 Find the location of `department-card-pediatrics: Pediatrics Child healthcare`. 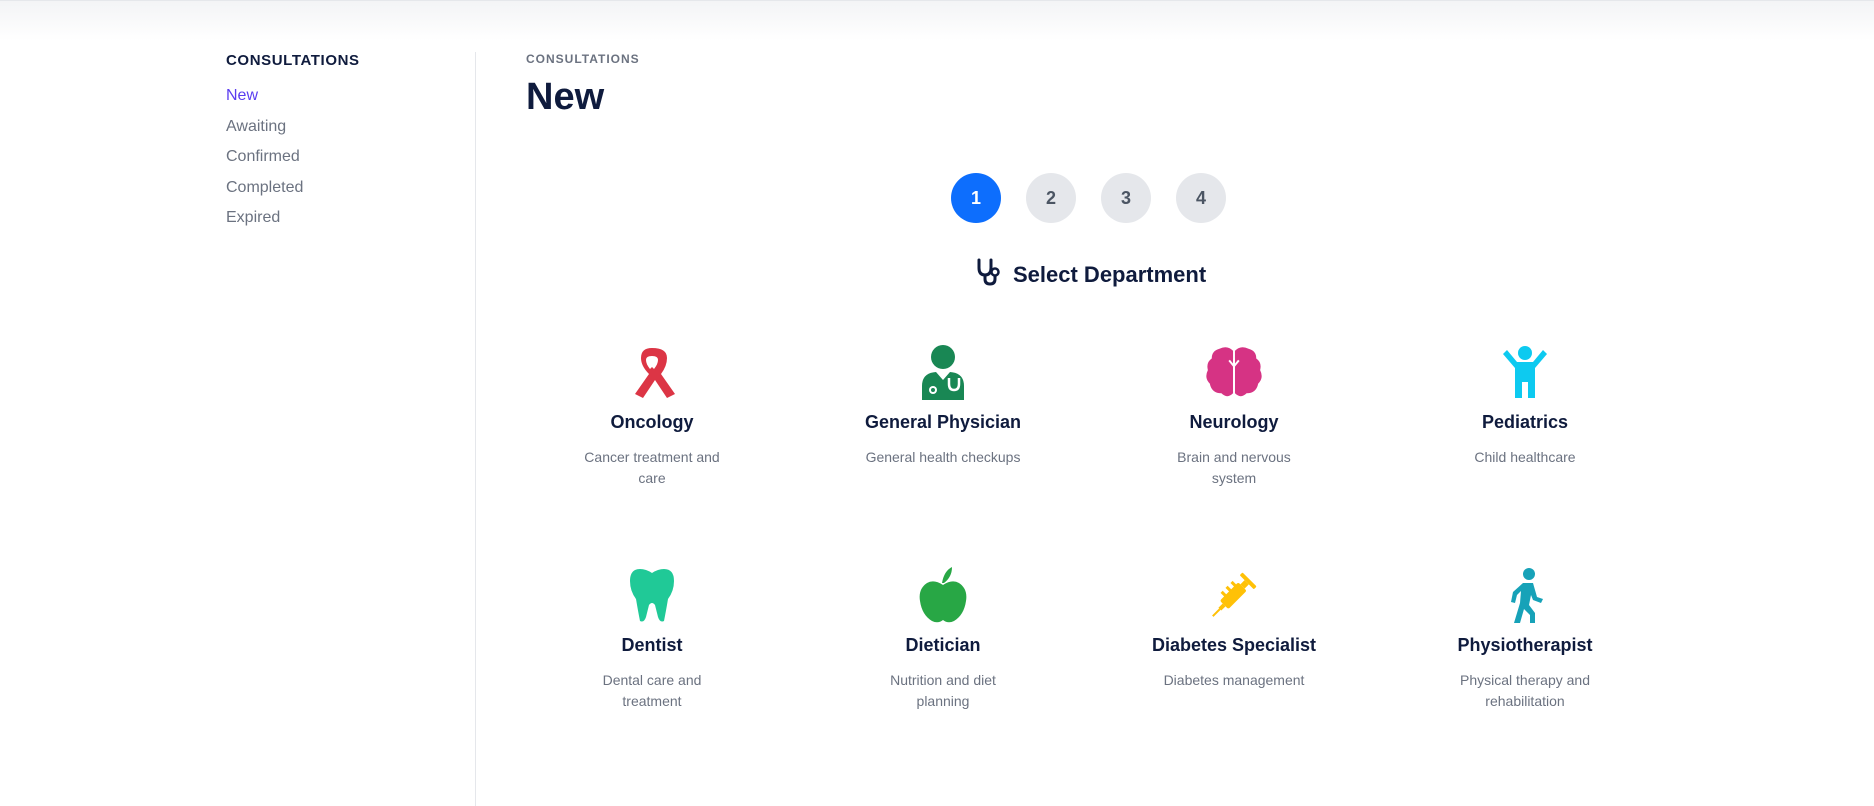

department-card-pediatrics: Pediatrics Child healthcare is located at coordinates (1525, 405).